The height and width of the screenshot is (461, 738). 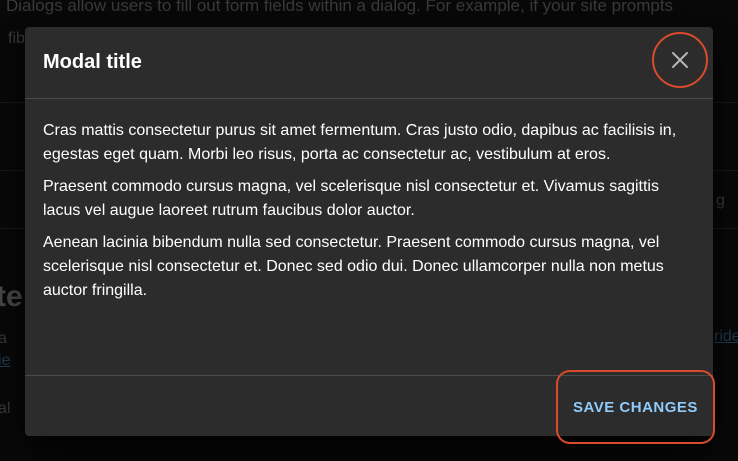 I want to click on dialog-header: Modal title, so click(x=369, y=63).